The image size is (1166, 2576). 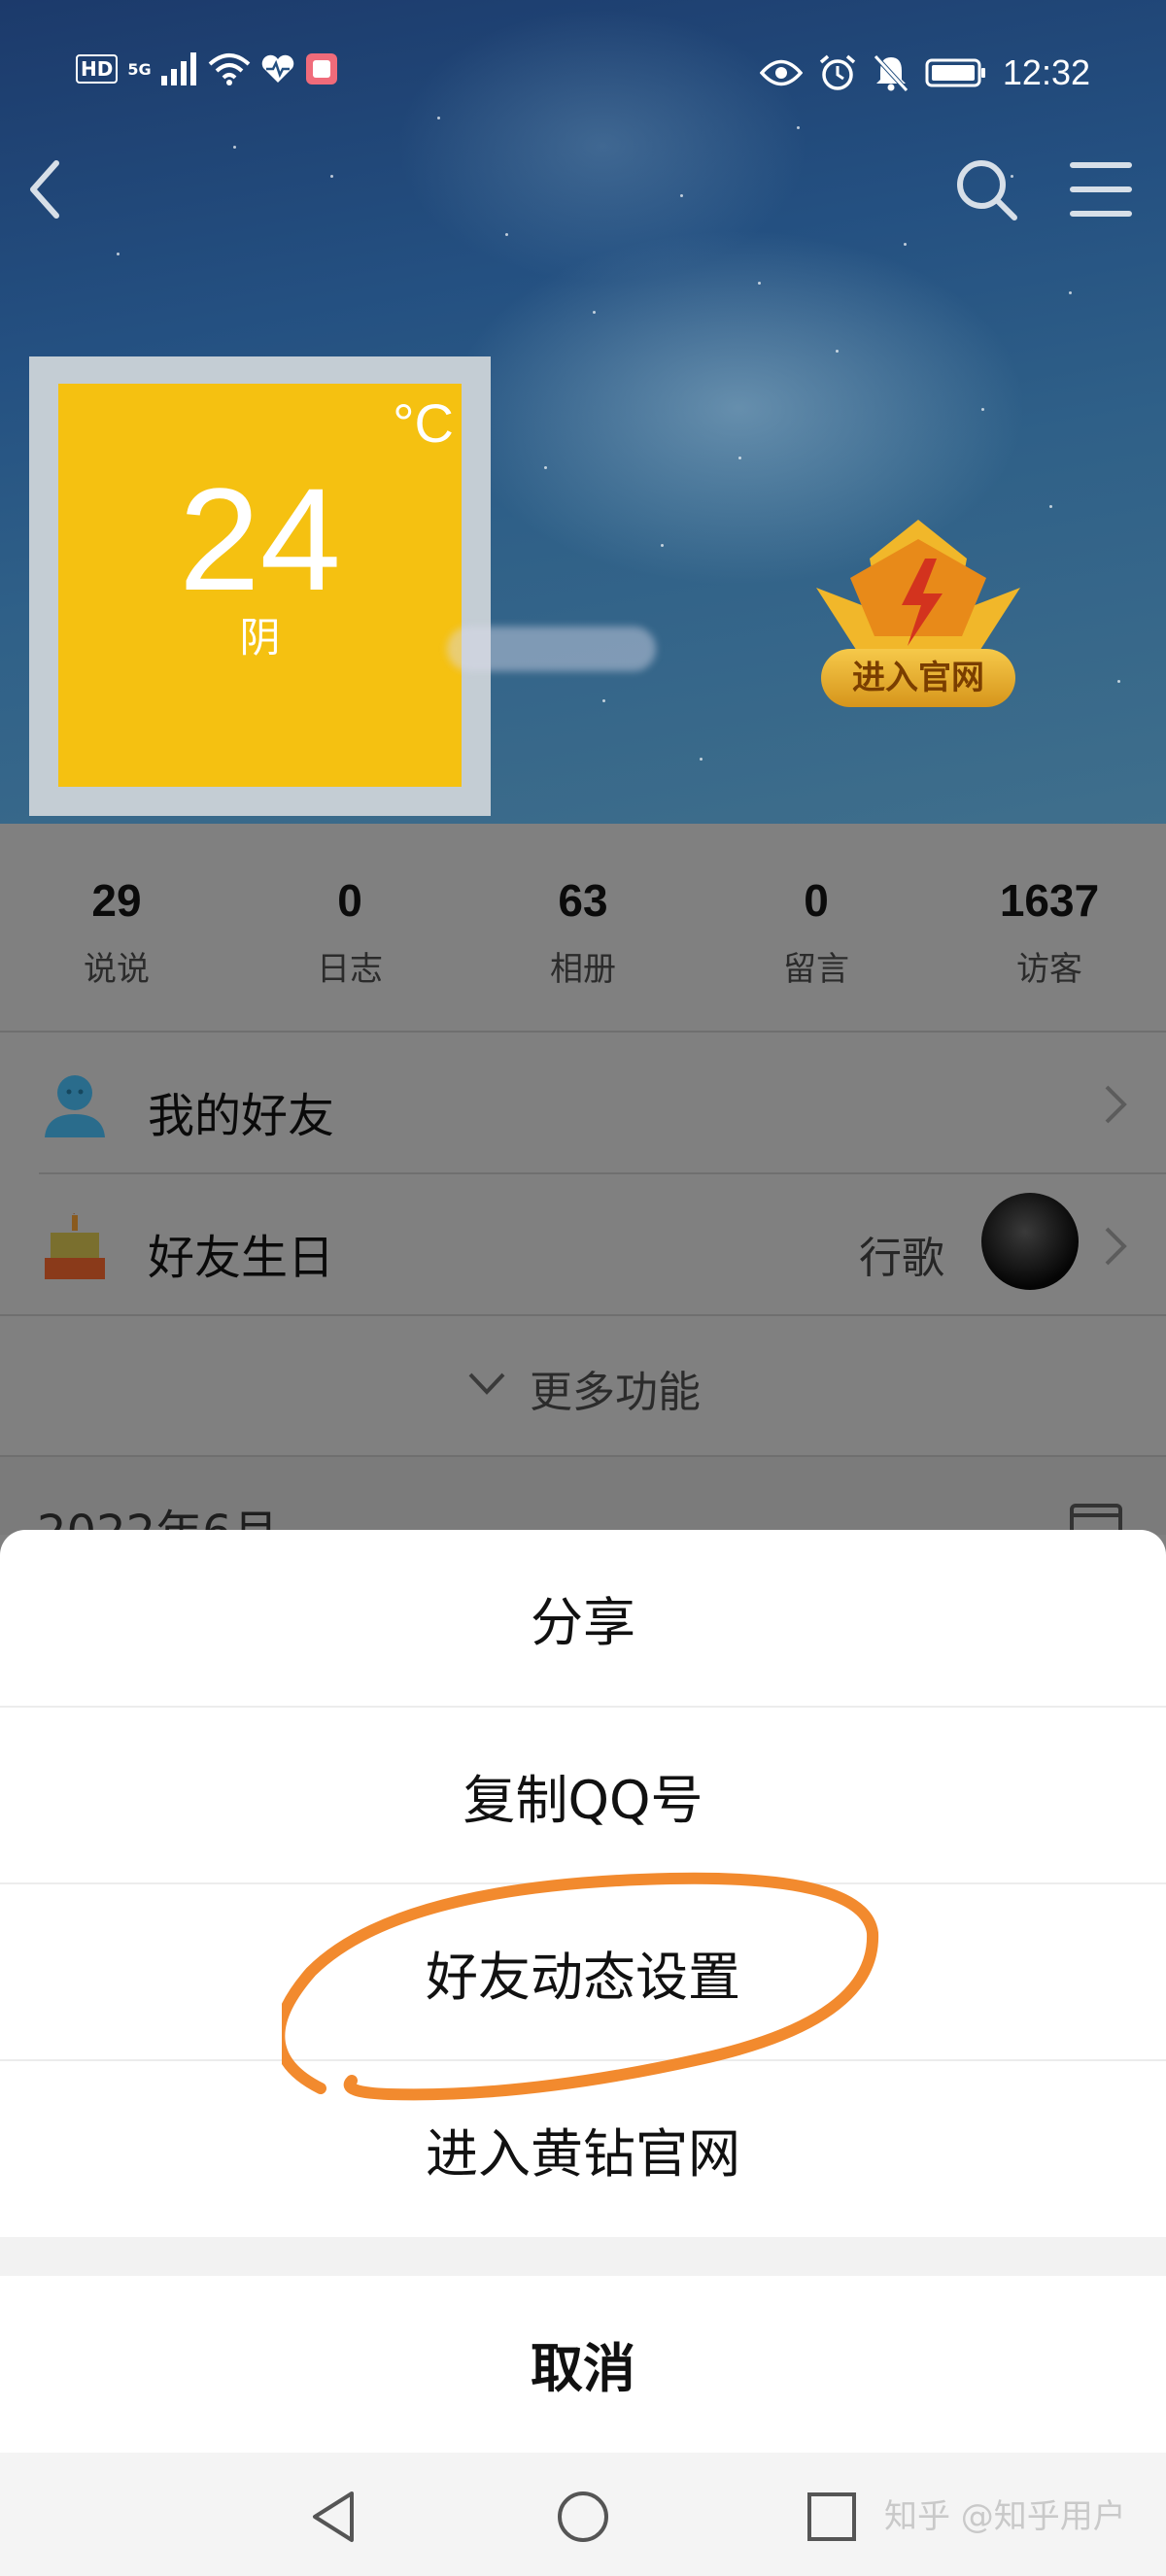 What do you see at coordinates (901, 1258) in the screenshot?
I see `birthday-friend-name: 行歌` at bounding box center [901, 1258].